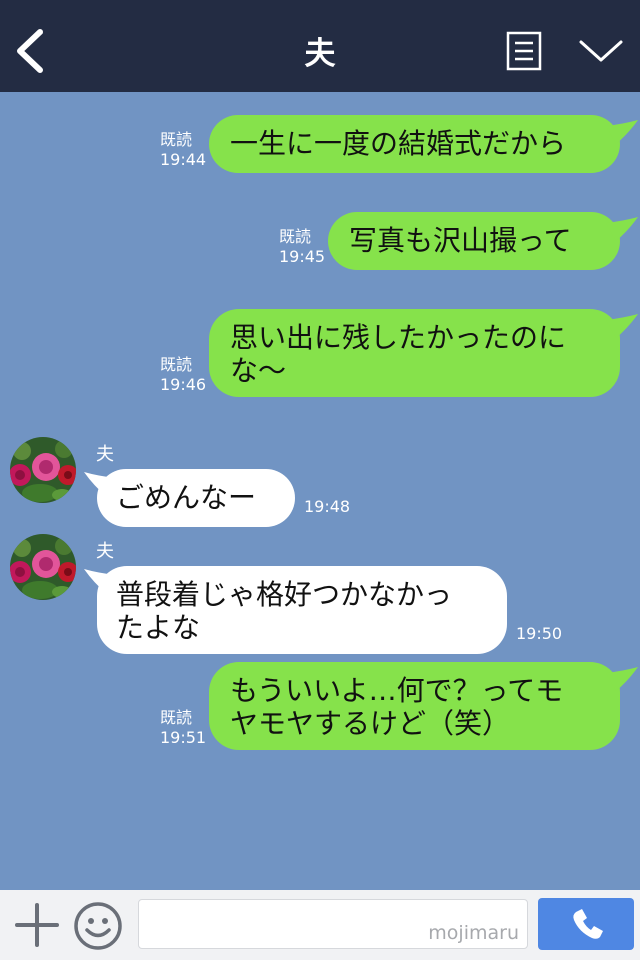 The width and height of the screenshot is (640, 960). Describe the element at coordinates (186, 497) in the screenshot. I see `message-text: ごめんなー` at that location.